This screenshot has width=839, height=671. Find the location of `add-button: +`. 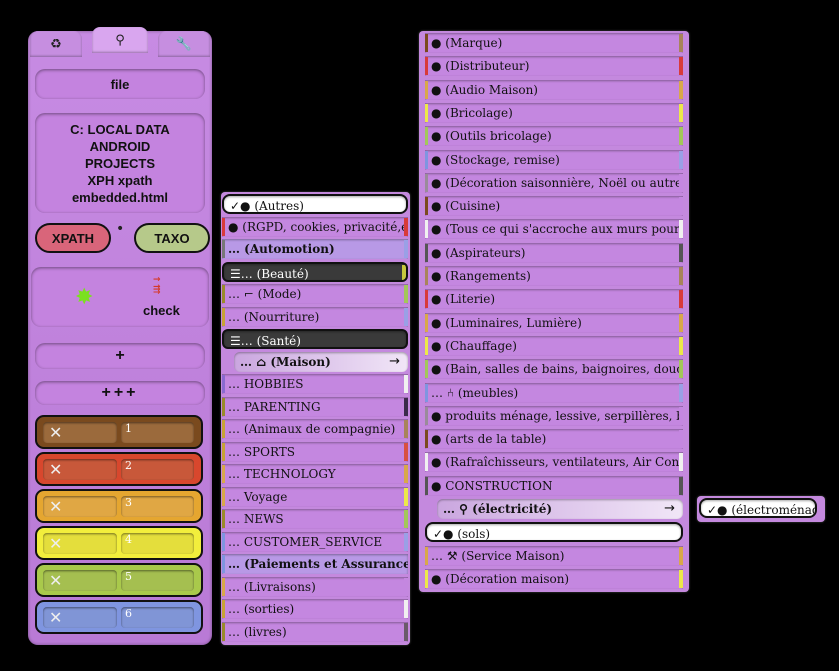

add-button: + is located at coordinates (120, 356).